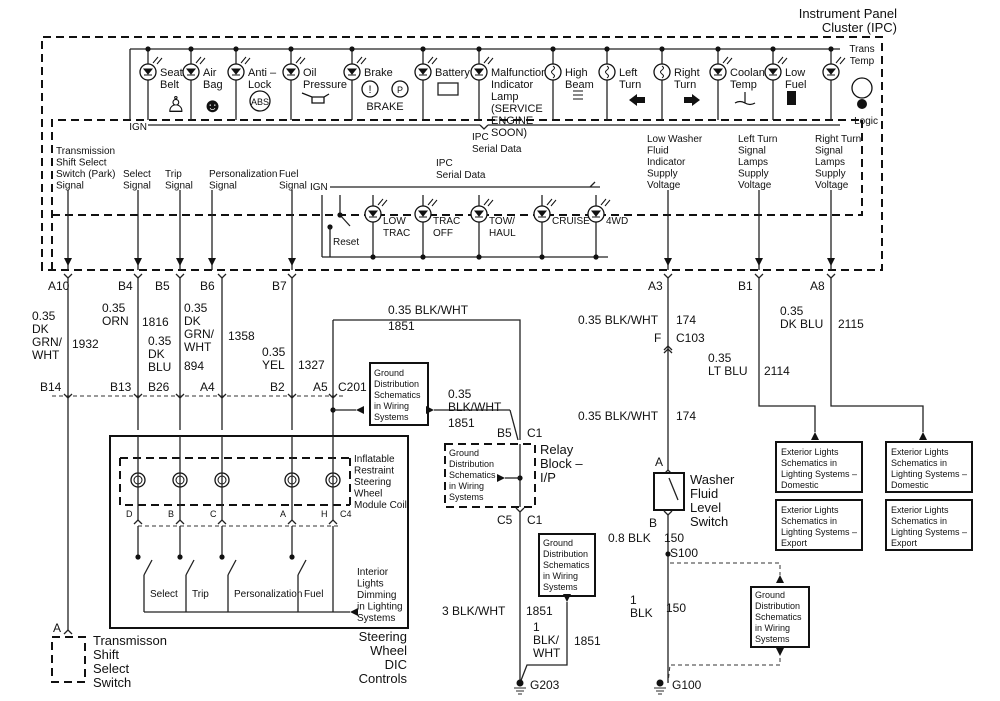 The height and width of the screenshot is (701, 1000). I want to click on washer-pin-b-label: B, so click(653, 523).